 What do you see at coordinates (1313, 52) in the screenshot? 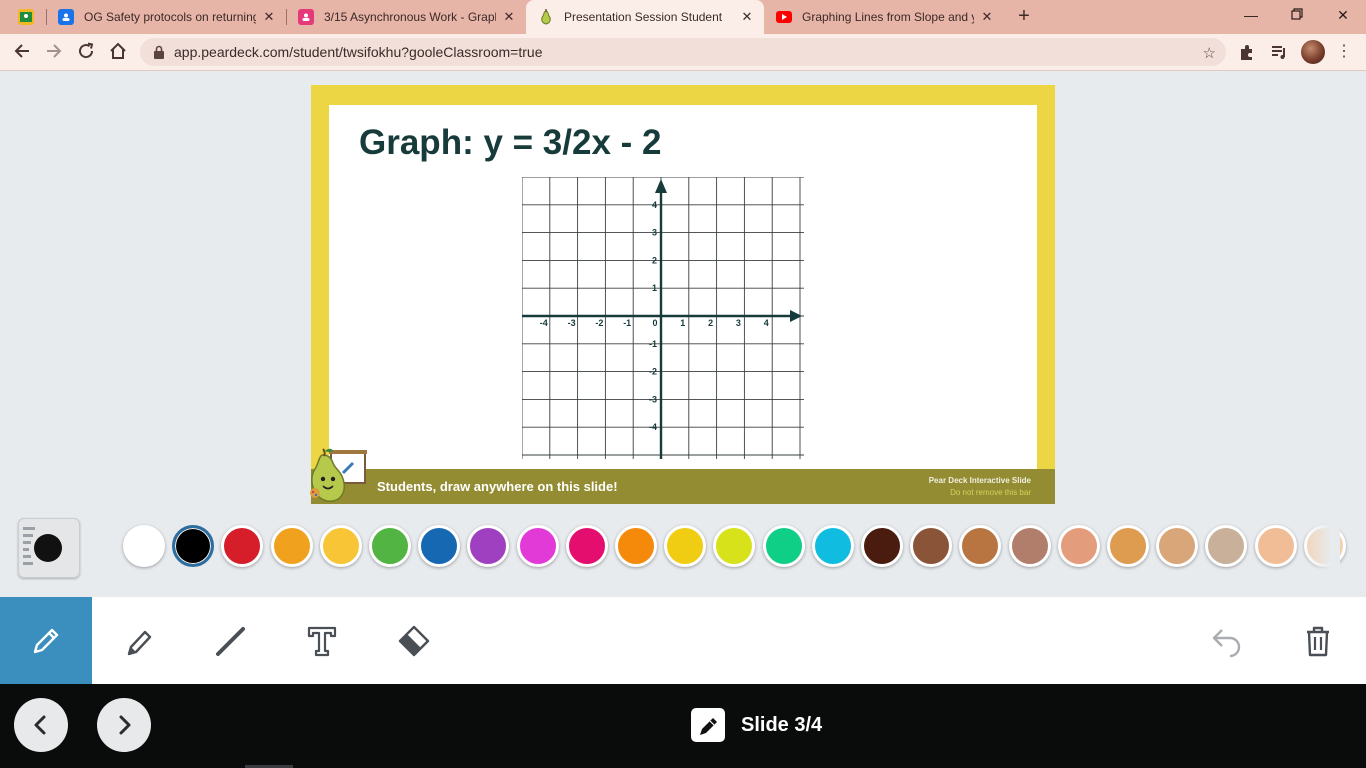
I see `profile-avatar` at bounding box center [1313, 52].